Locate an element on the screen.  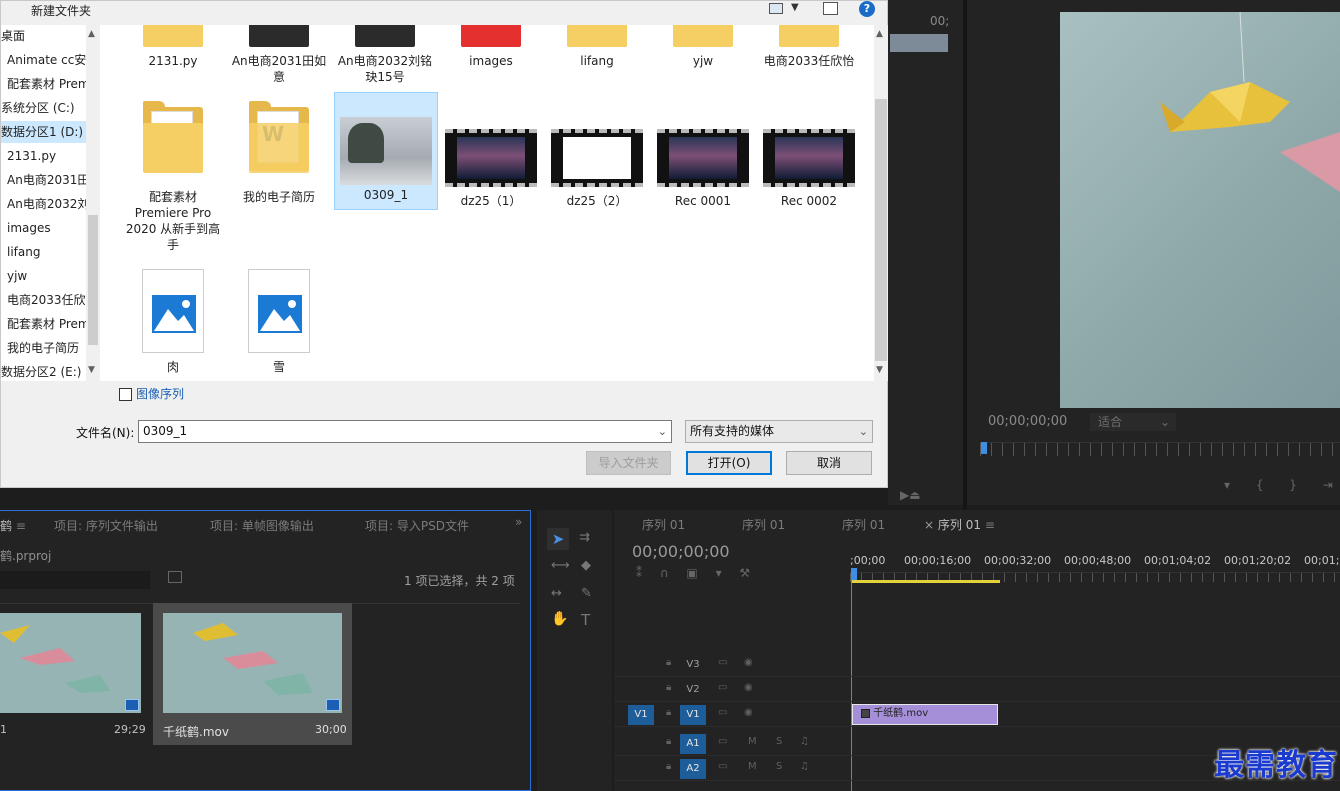
file-scrollbar: ▲ ▼ is located at coordinates (881, 203).